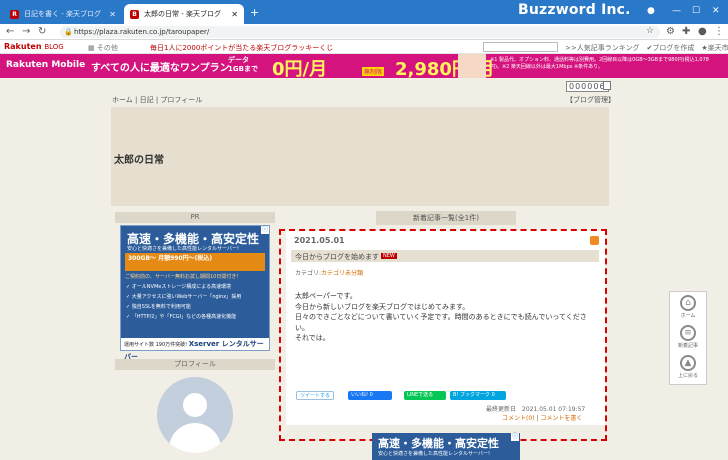 The height and width of the screenshot is (460, 728). I want to click on minimize-icon: —, so click(676, 11).